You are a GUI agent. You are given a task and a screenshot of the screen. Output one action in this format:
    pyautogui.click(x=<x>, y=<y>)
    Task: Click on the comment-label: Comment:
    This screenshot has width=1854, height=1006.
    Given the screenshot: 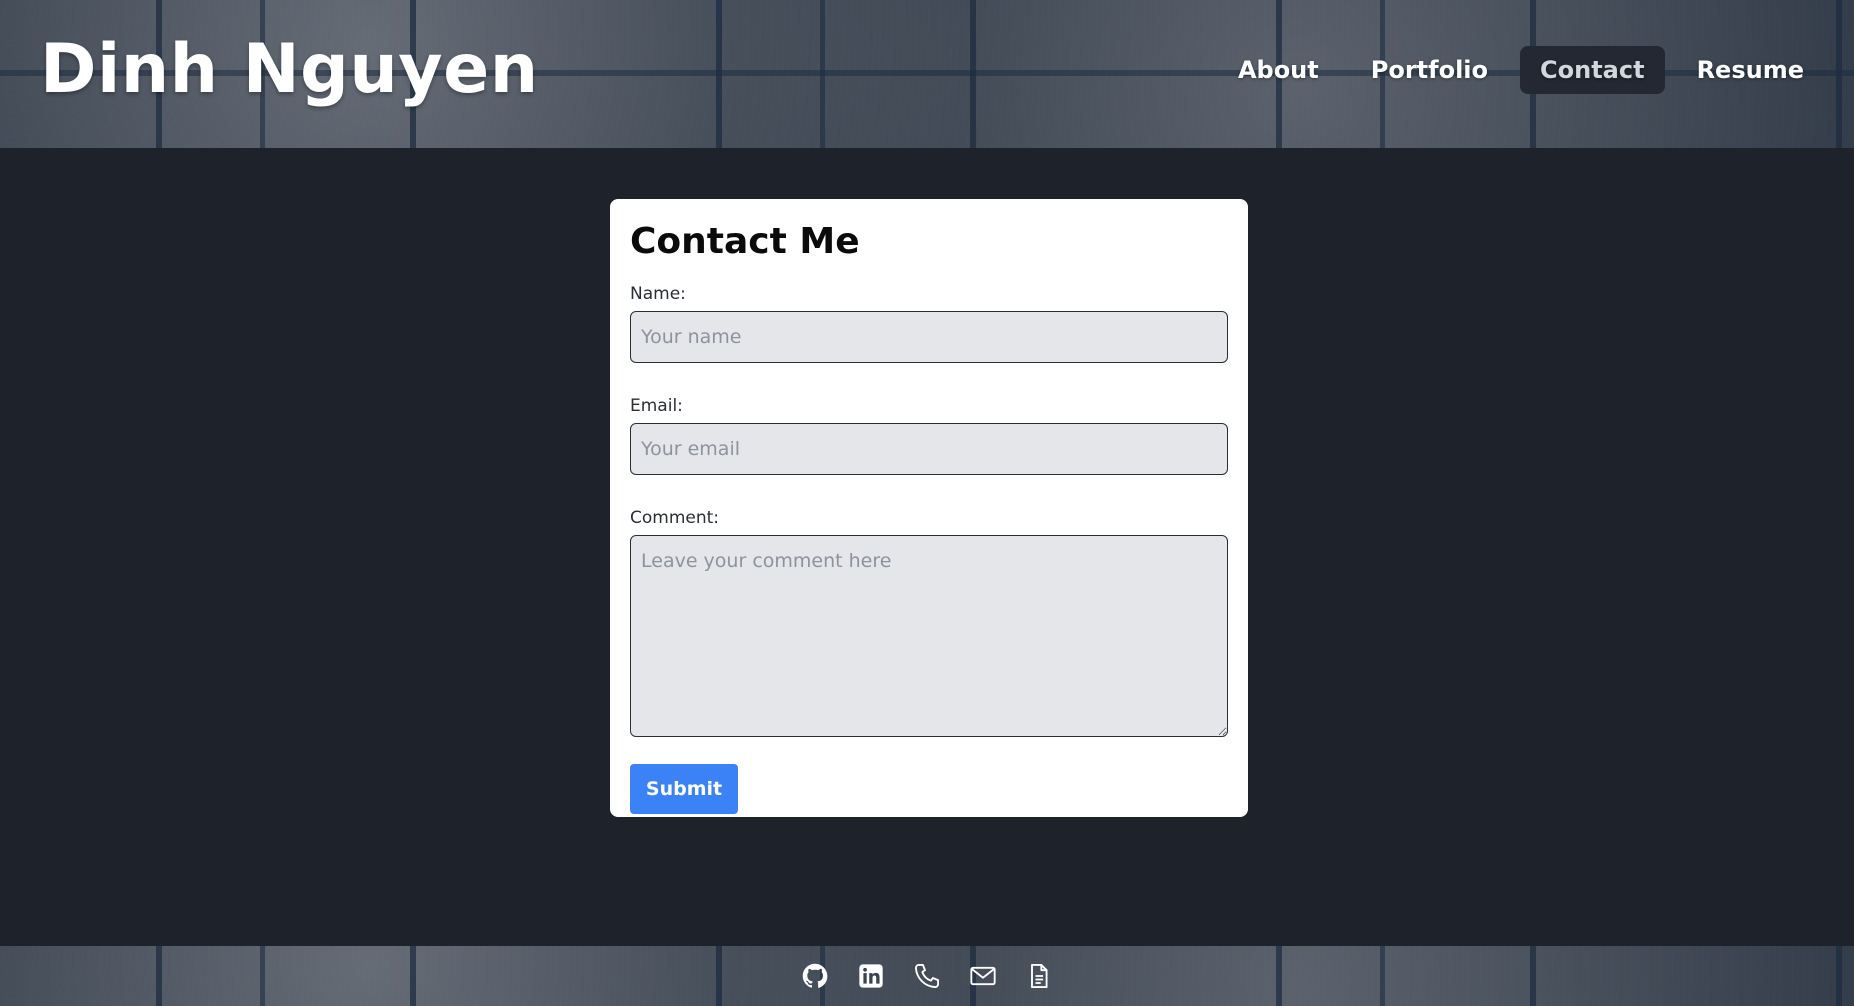 What is the action you would take?
    pyautogui.click(x=675, y=518)
    